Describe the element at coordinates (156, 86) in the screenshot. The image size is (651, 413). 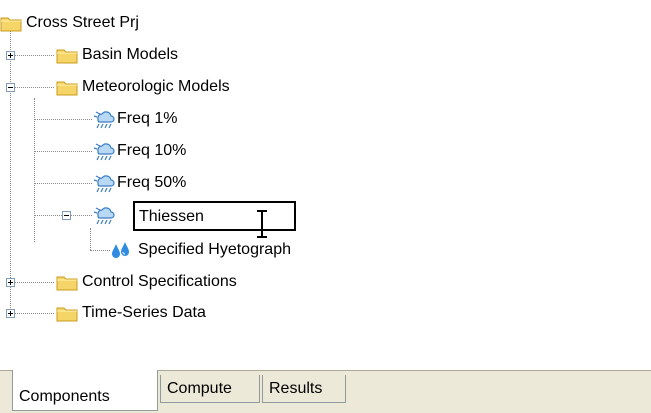
I see `tree-item-label: Meteorologic Models` at that location.